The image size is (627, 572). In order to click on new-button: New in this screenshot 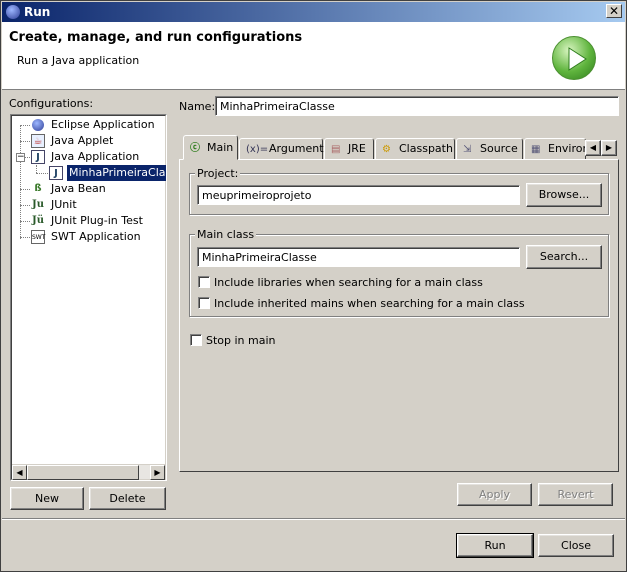, I will do `click(47, 498)`.